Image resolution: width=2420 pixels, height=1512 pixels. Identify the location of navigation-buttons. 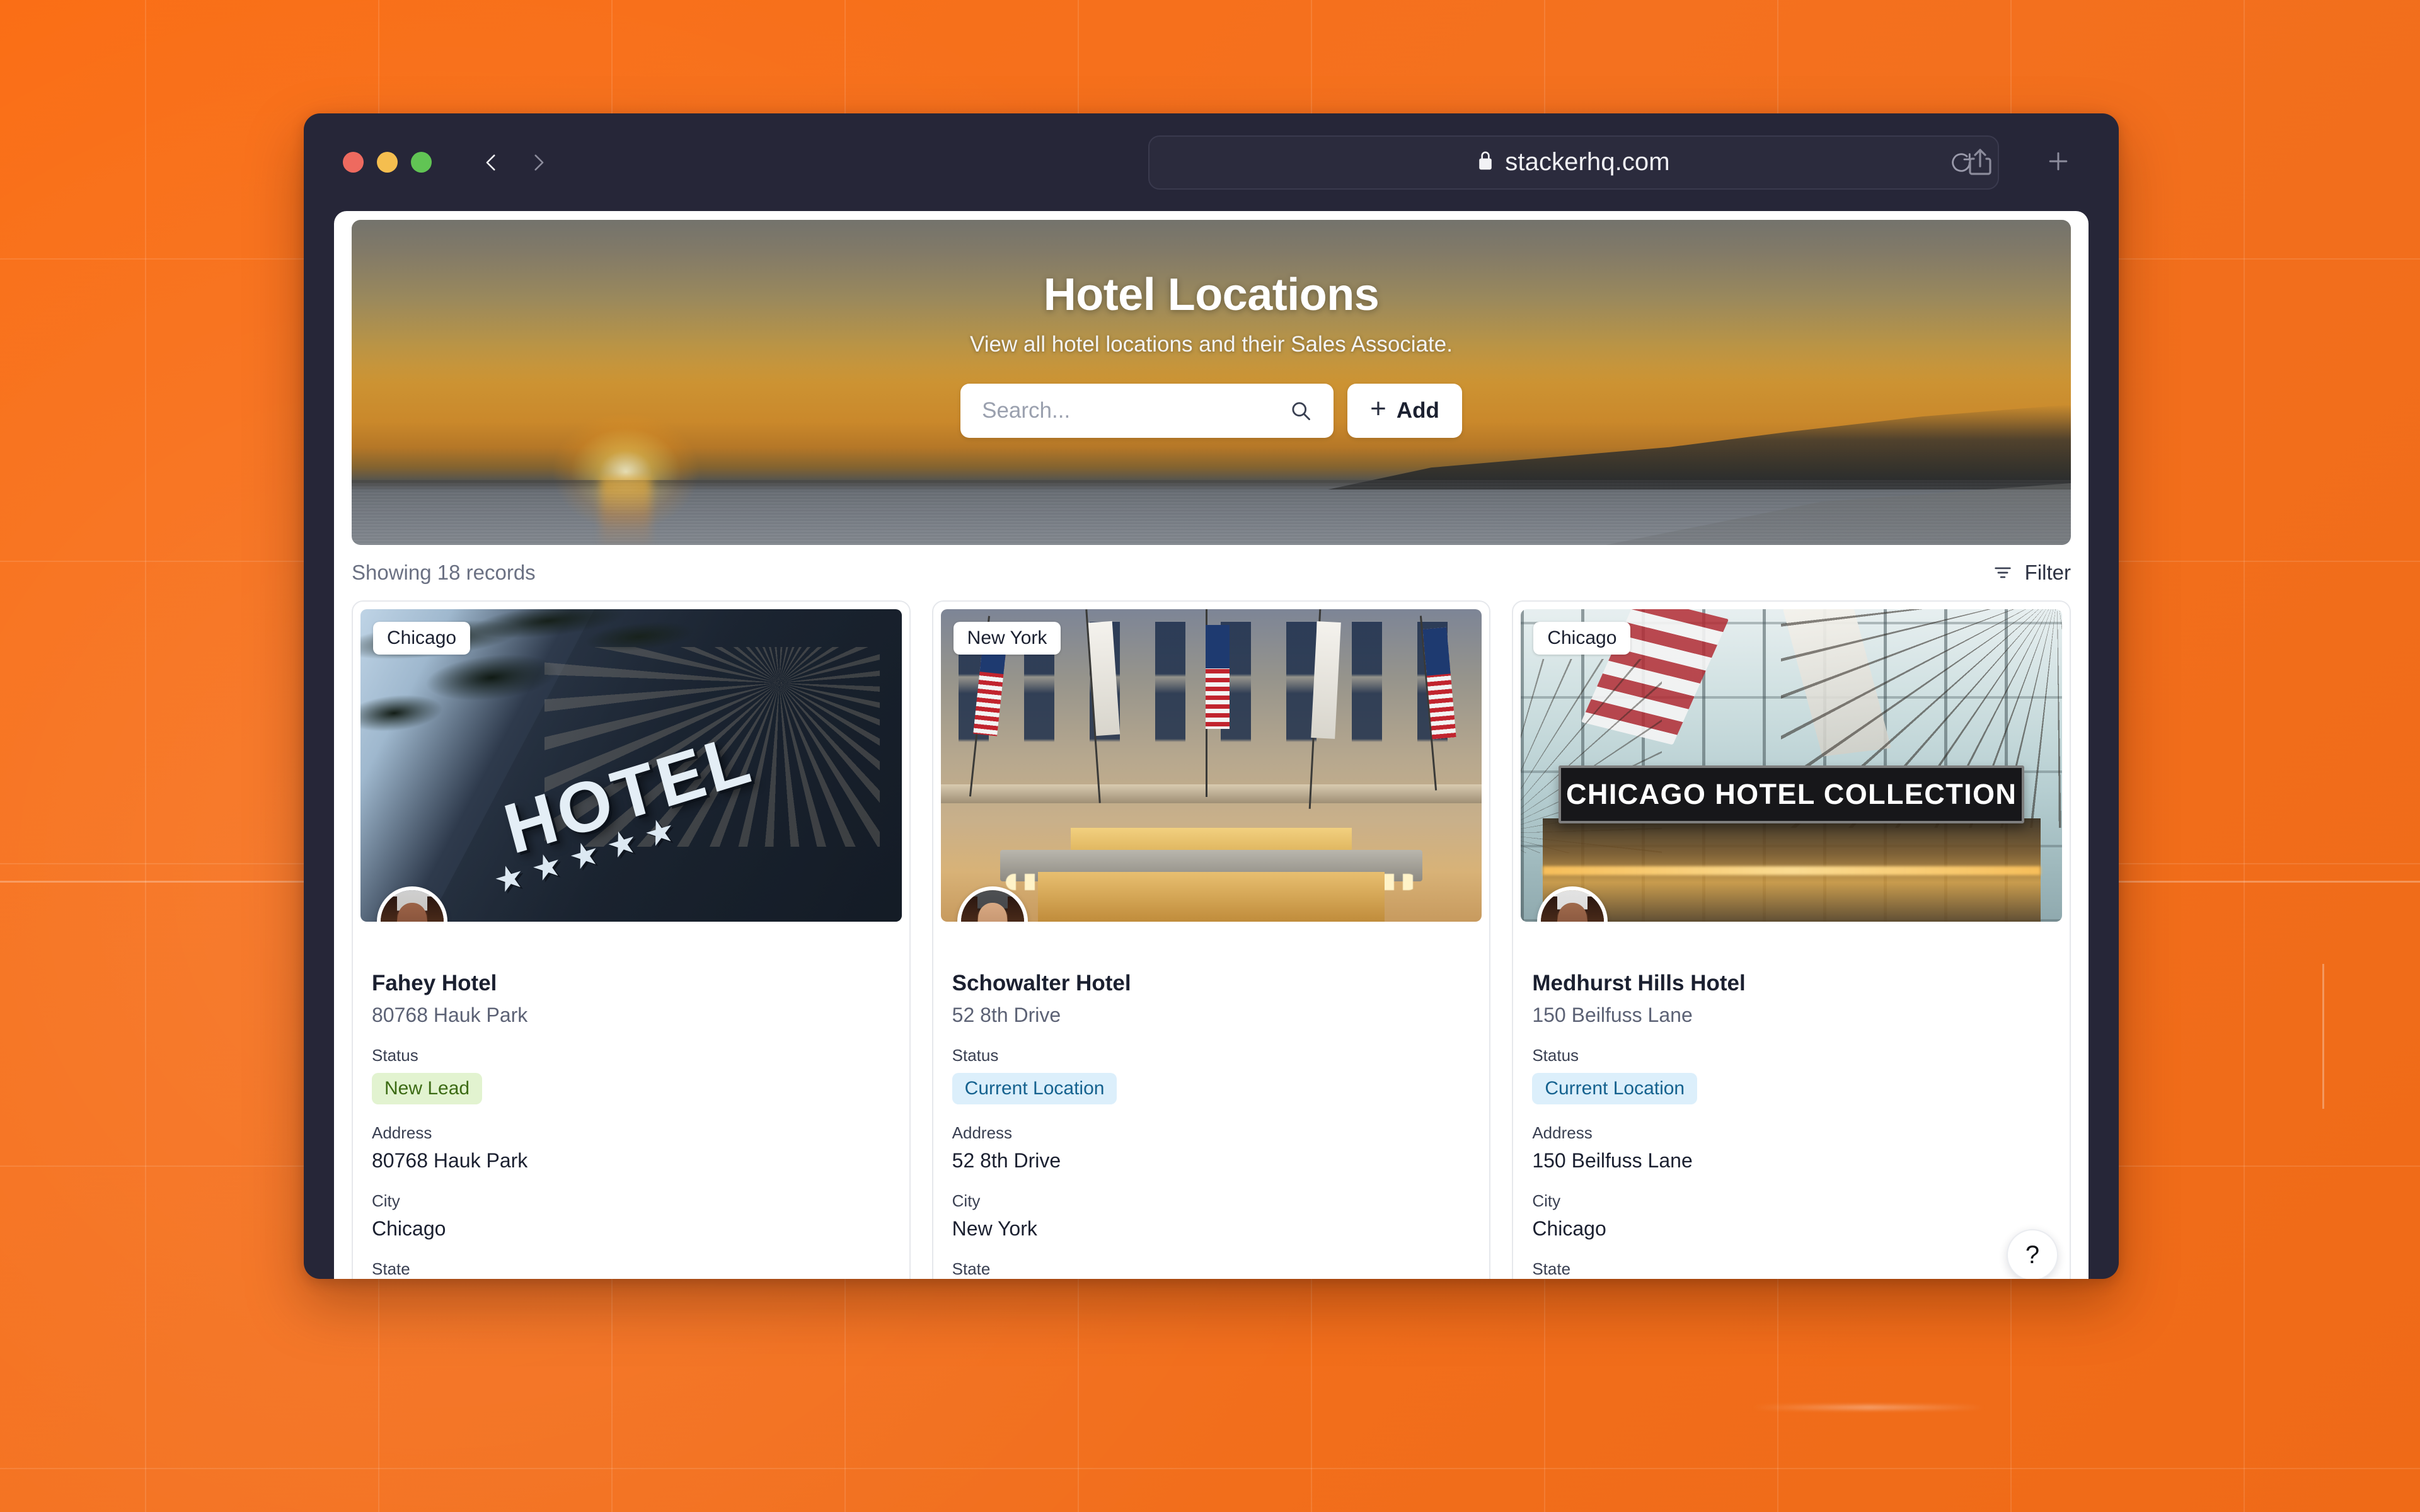
(515, 162).